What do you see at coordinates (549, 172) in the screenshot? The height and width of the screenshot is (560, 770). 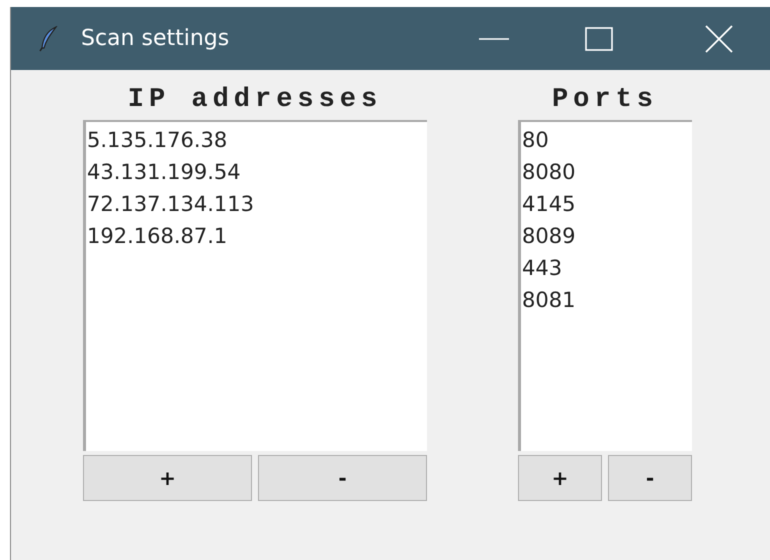 I see `list-item: 8080` at bounding box center [549, 172].